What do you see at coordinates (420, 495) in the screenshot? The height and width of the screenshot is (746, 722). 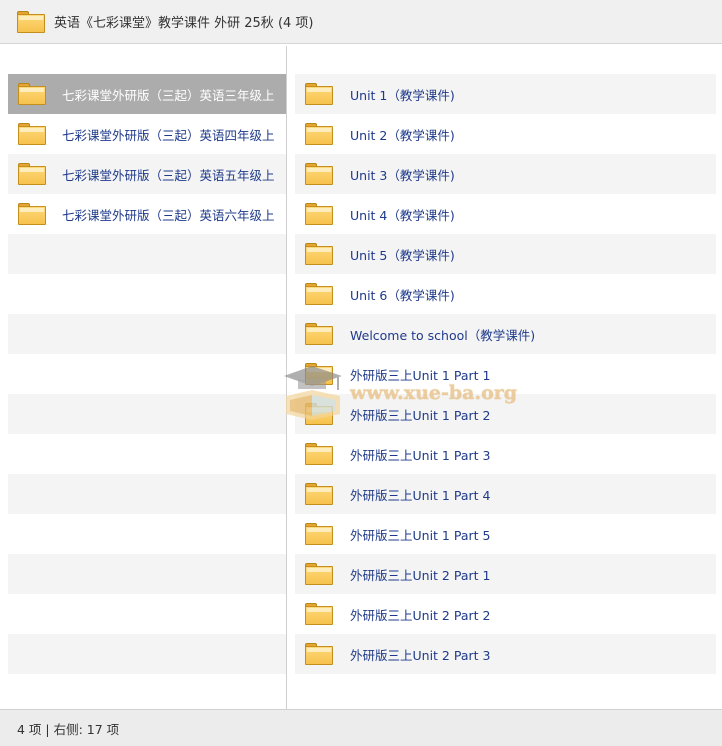 I see `folder-item-label: 外研版三上Unit 1 Part 4` at bounding box center [420, 495].